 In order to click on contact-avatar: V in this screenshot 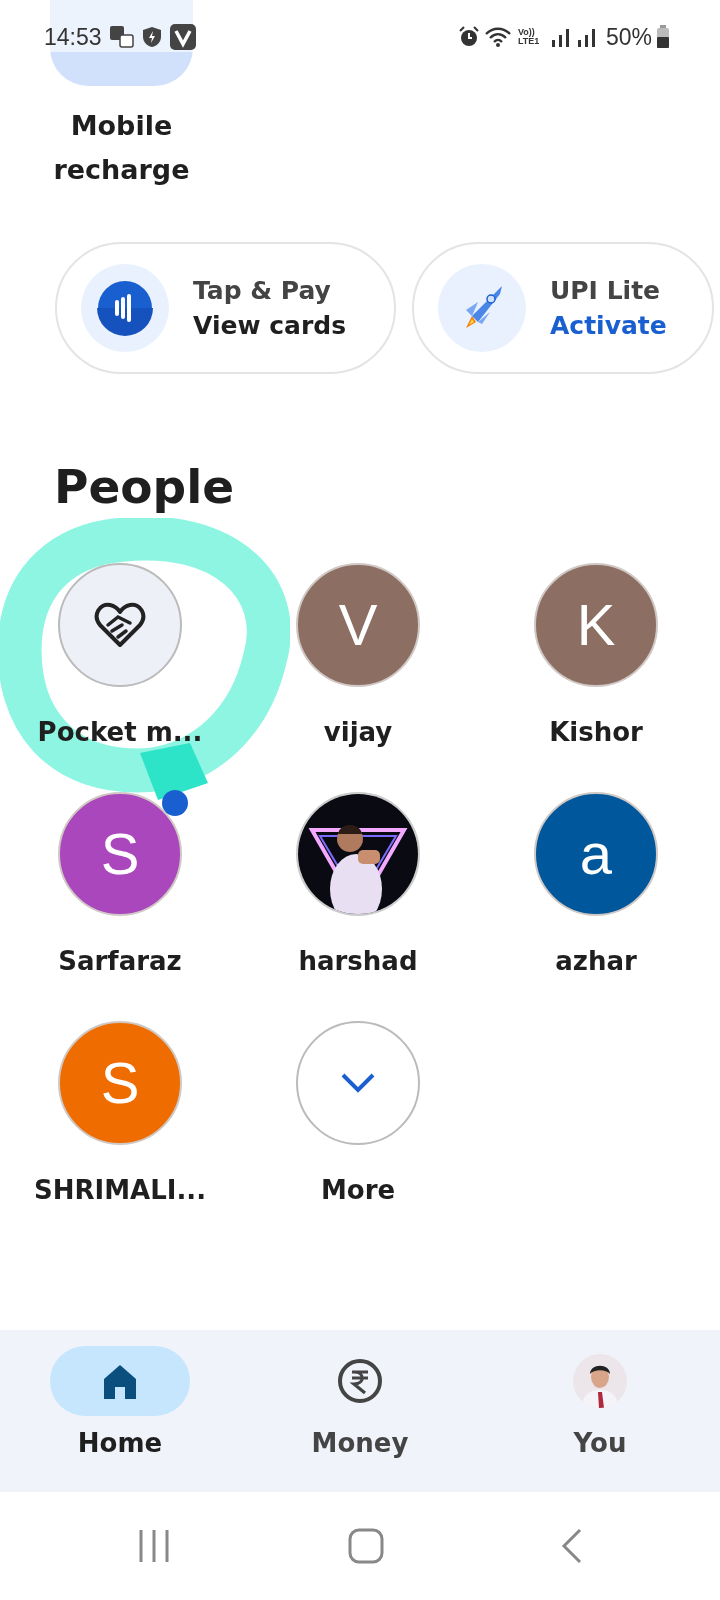, I will do `click(358, 624)`.